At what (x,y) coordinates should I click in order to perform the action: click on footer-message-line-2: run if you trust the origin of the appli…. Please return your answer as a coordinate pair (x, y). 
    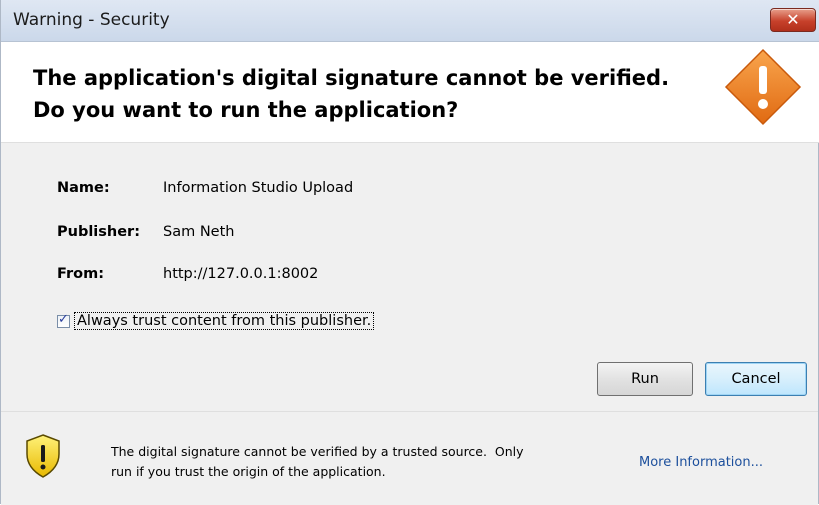
    Looking at the image, I should click on (248, 471).